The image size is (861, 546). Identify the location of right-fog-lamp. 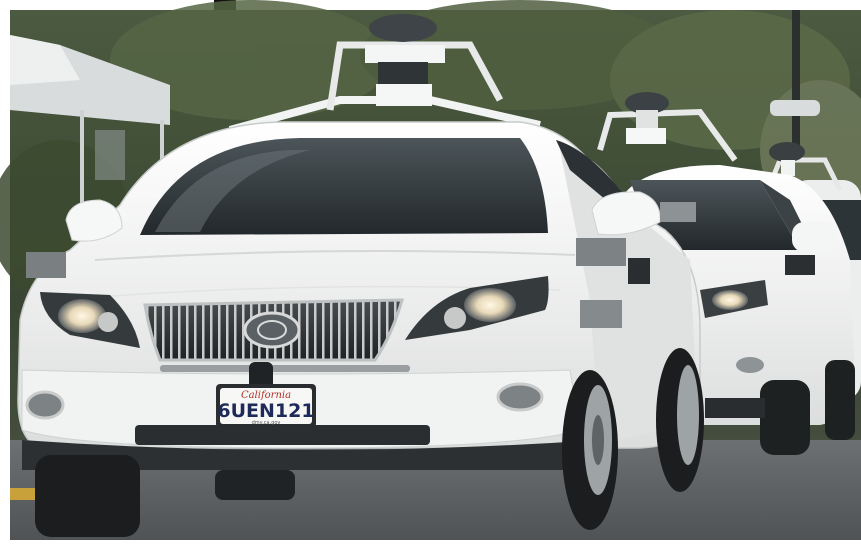
(520, 397).